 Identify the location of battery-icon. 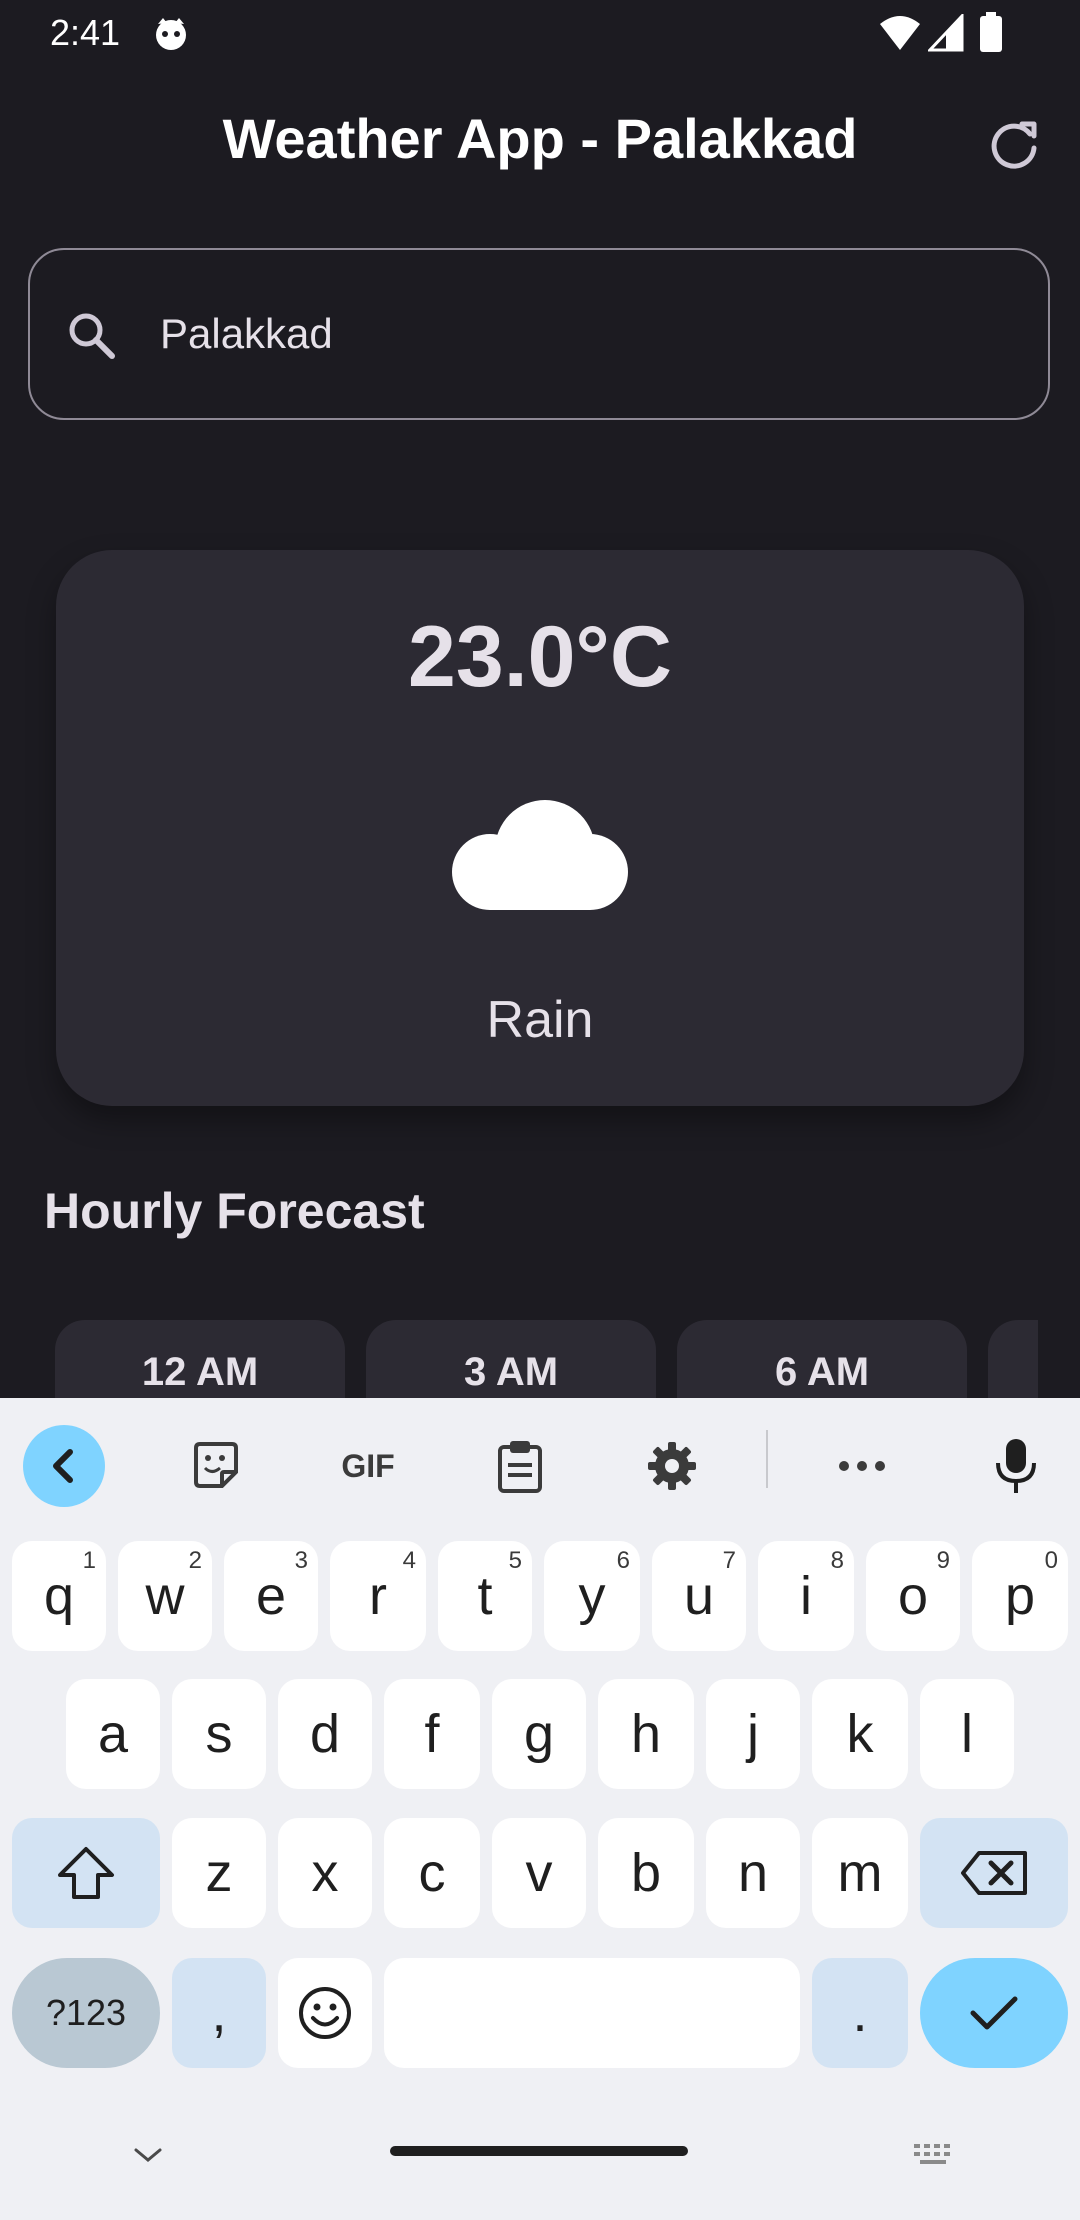
(991, 32).